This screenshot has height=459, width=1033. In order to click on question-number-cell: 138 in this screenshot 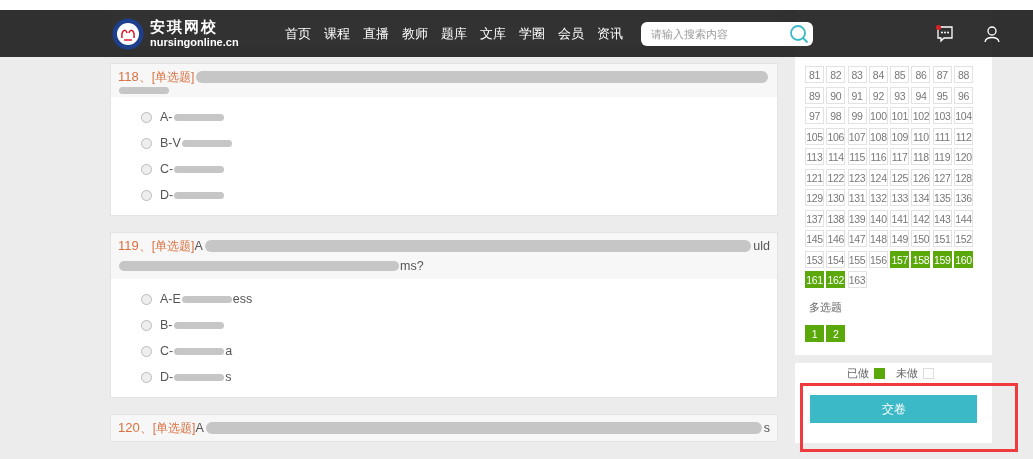, I will do `click(836, 218)`.